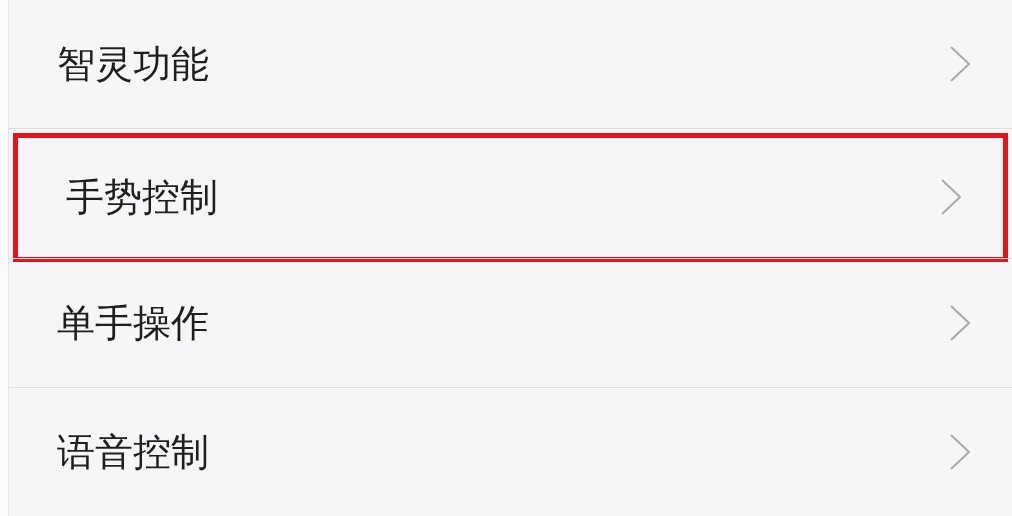 This screenshot has height=516, width=1012. What do you see at coordinates (133, 451) in the screenshot?
I see `row-label: 语音控制` at bounding box center [133, 451].